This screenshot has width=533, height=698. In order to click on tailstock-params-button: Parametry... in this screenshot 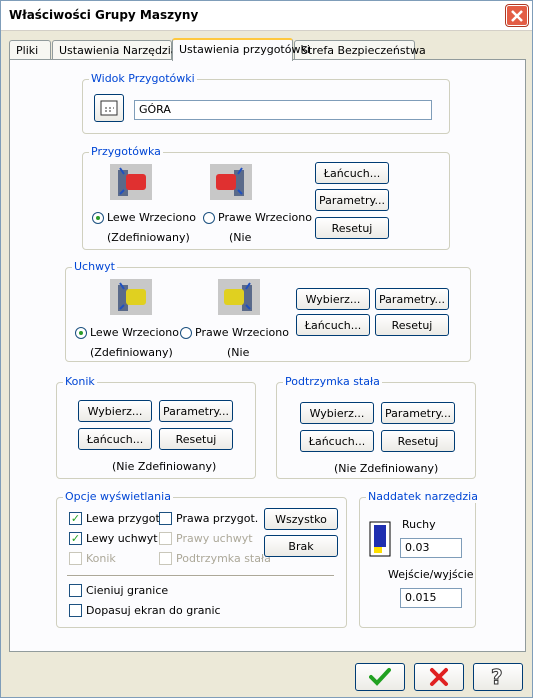, I will do `click(196, 411)`.